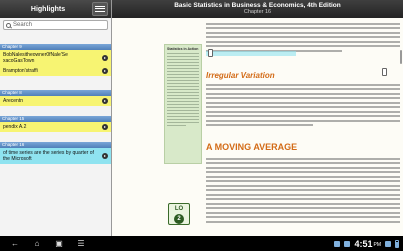  What do you see at coordinates (397, 243) in the screenshot?
I see `battery-icon` at bounding box center [397, 243].